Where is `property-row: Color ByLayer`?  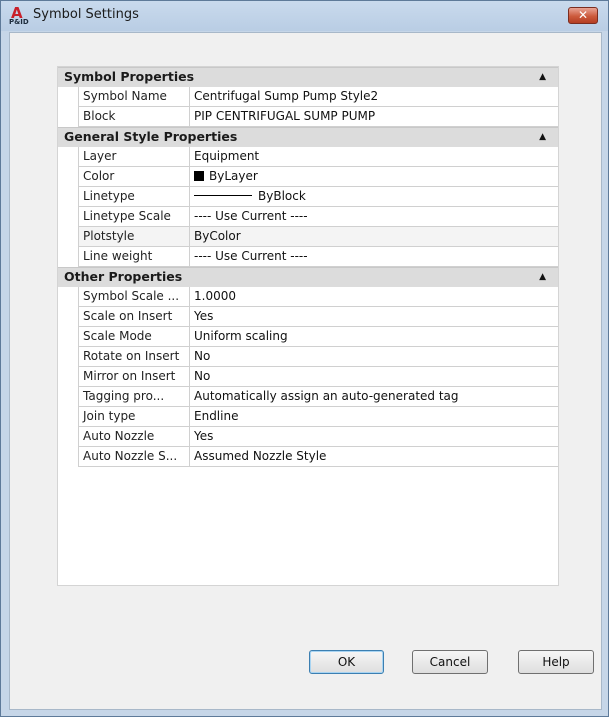
property-row: Color ByLayer is located at coordinates (318, 177).